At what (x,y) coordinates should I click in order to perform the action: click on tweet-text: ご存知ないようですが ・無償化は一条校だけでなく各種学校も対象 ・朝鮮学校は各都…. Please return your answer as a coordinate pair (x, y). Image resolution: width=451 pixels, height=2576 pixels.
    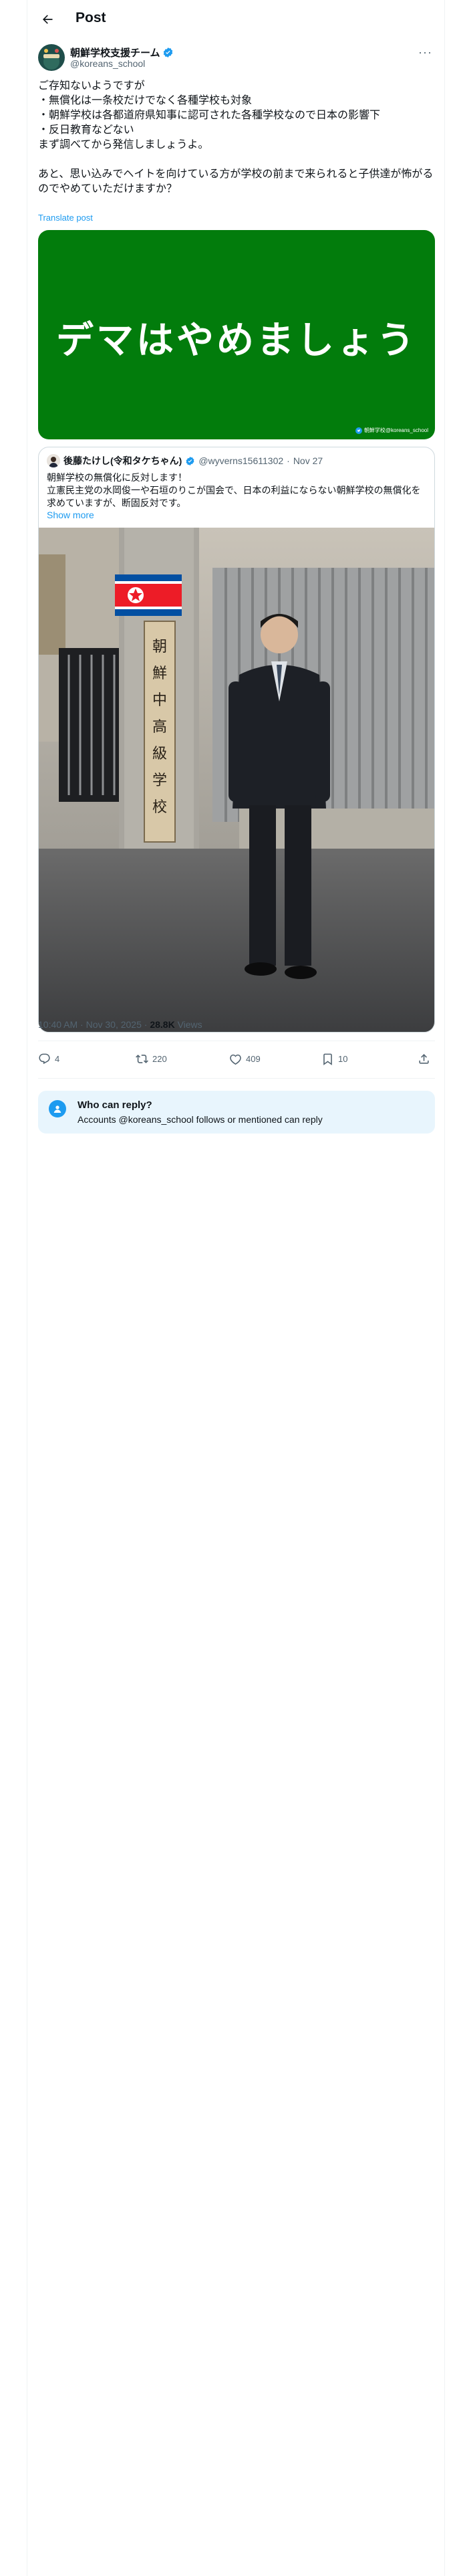
    Looking at the image, I should click on (236, 137).